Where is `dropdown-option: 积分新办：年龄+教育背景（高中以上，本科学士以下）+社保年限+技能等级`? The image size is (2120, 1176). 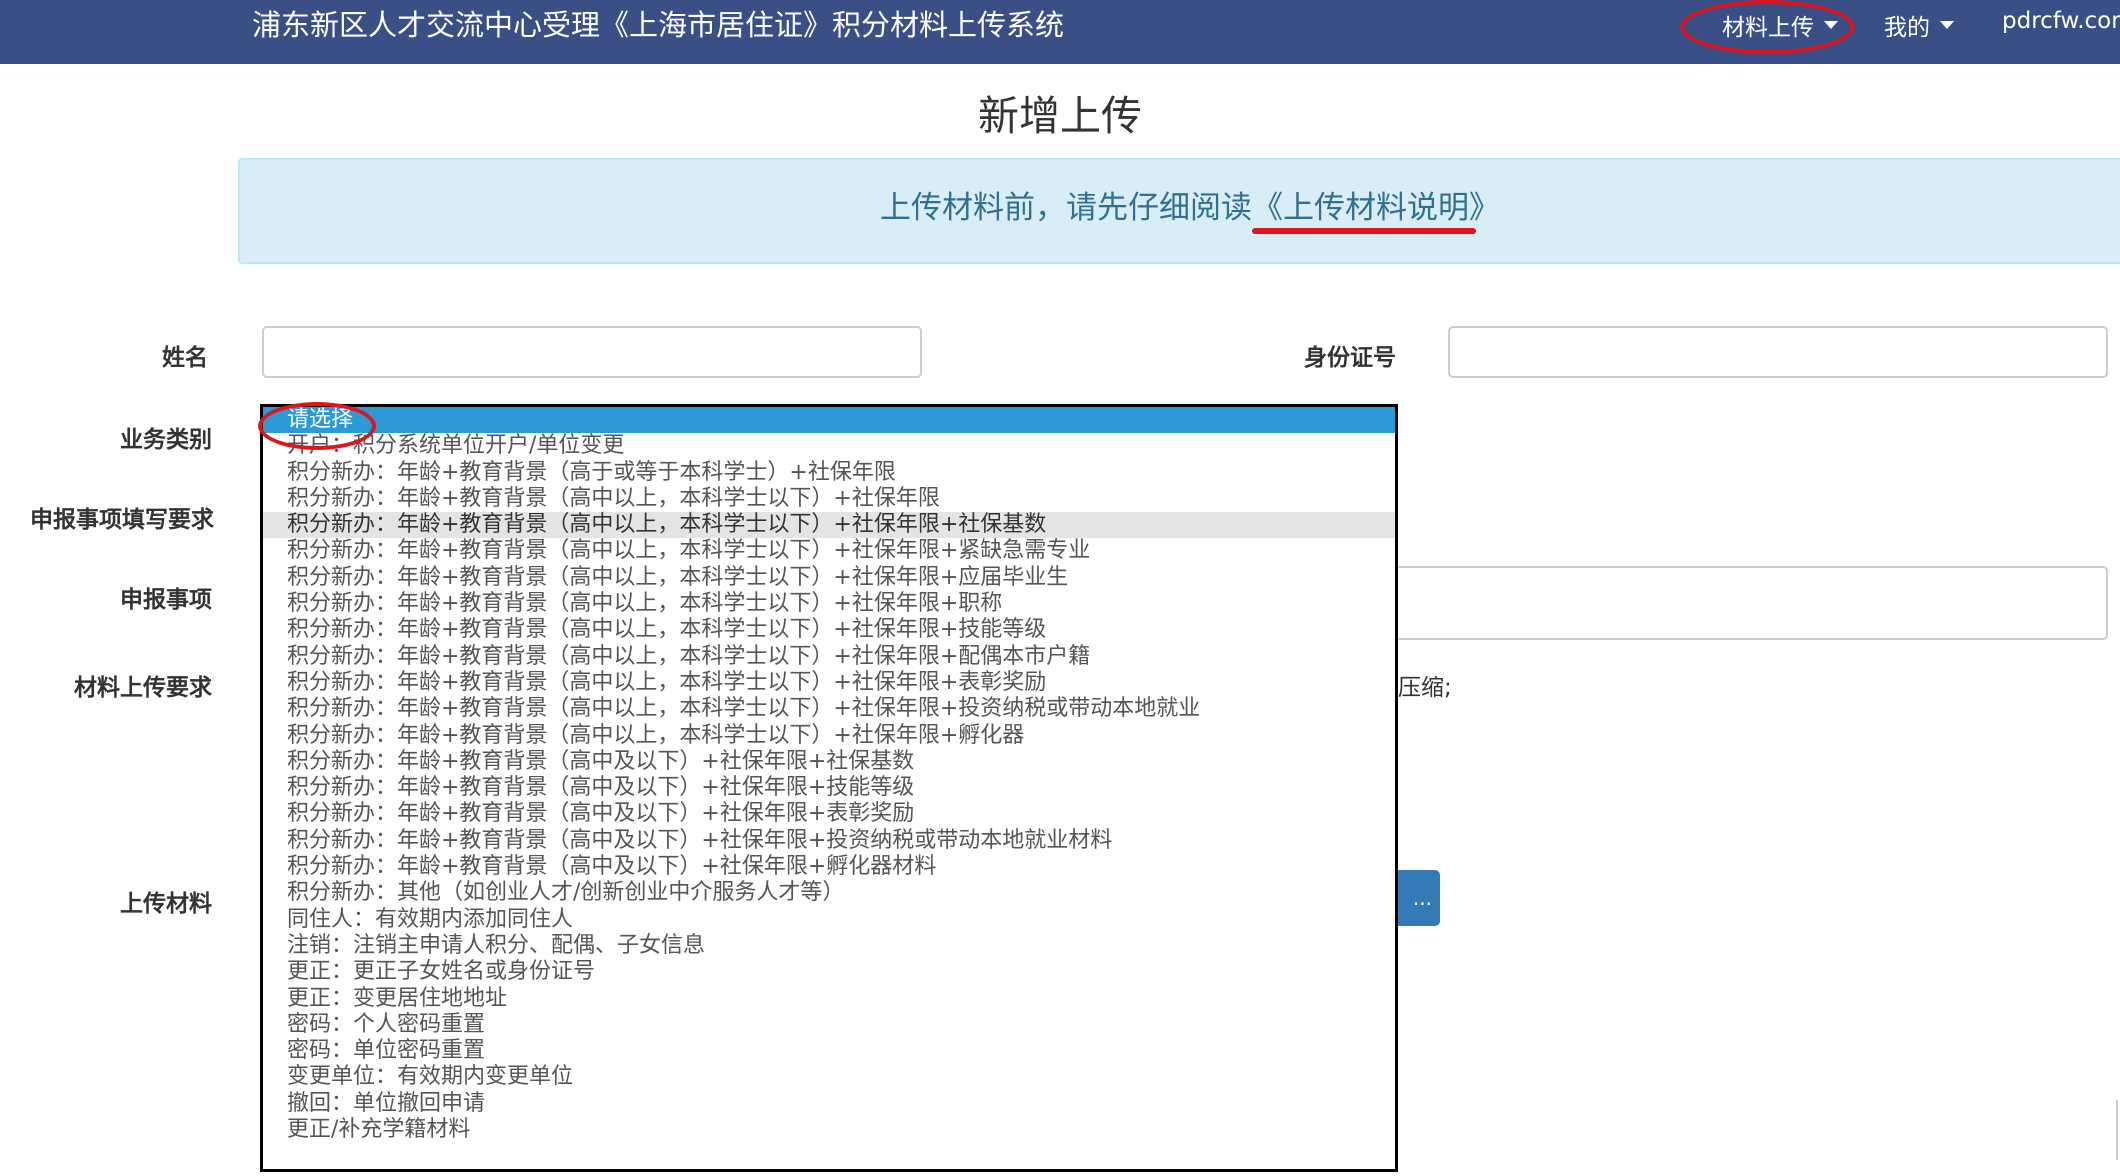
dropdown-option: 积分新办：年龄+教育背景（高中以上，本科学士以下）+社保年限+技能等级 is located at coordinates (829, 630).